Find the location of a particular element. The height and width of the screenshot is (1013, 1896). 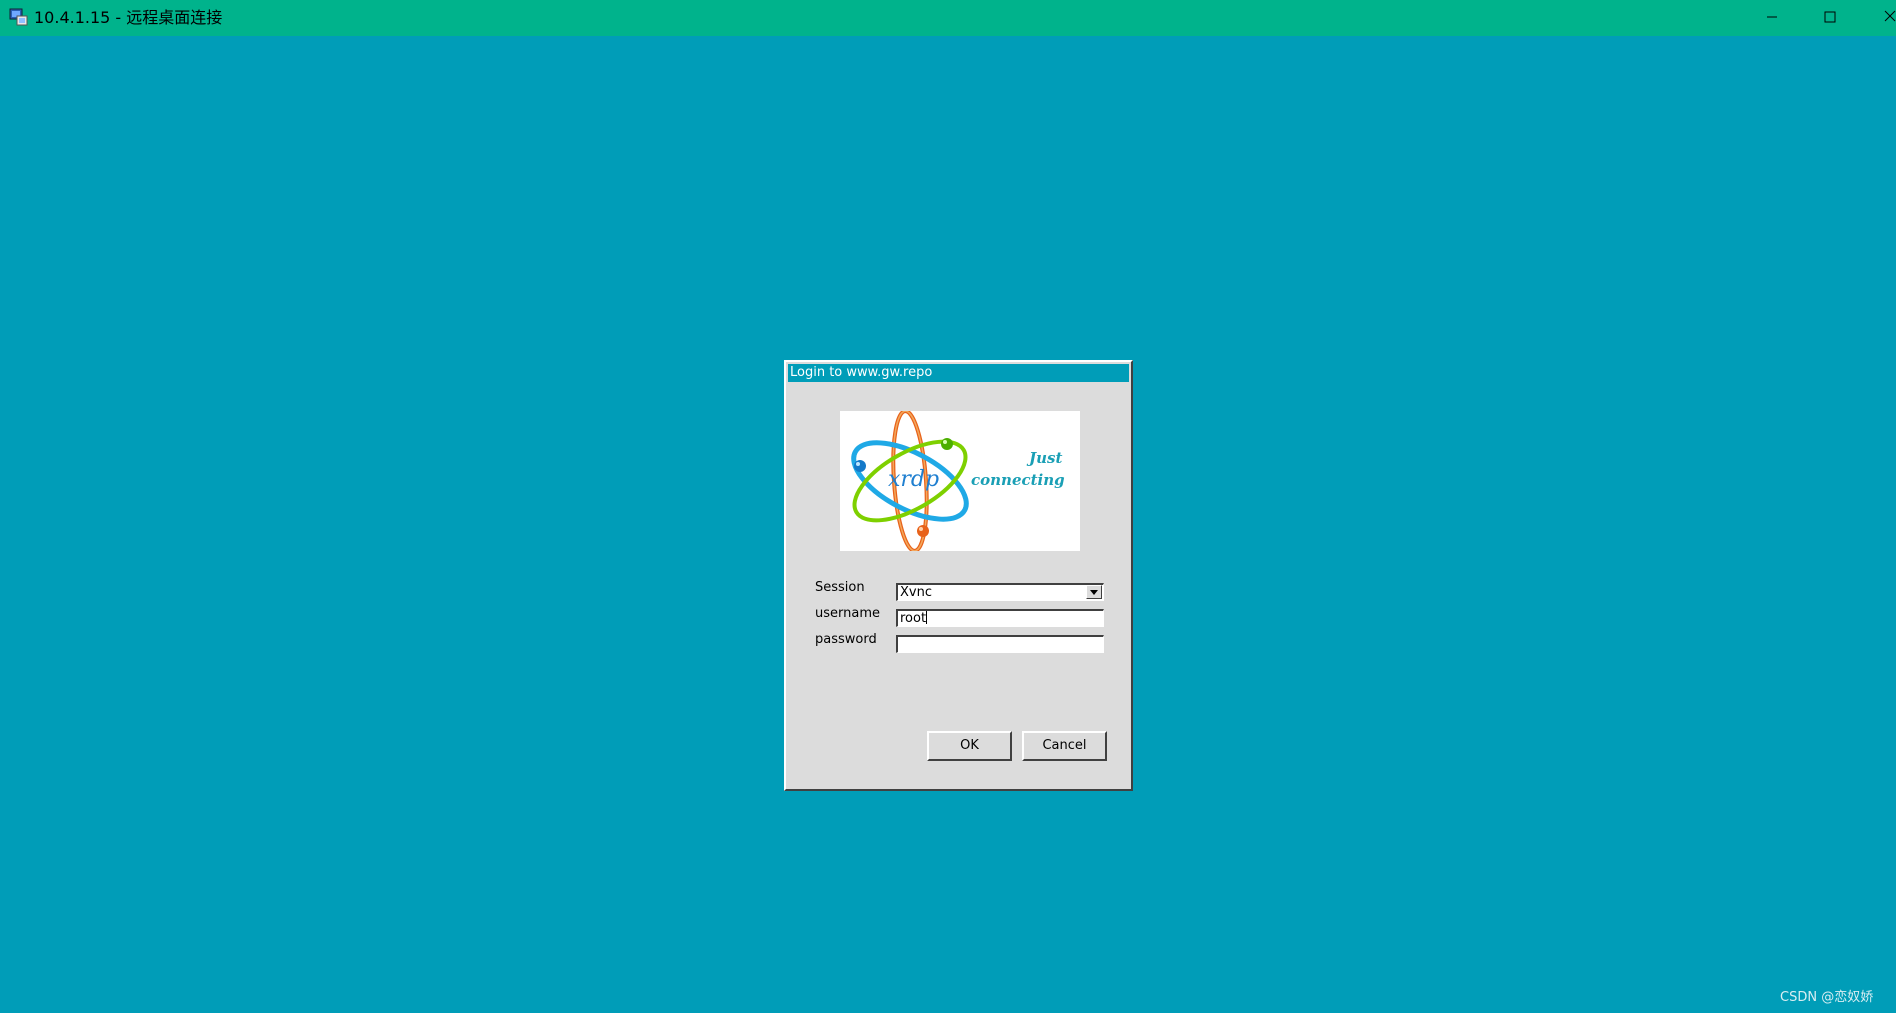

dialog-title: Login to www.gw.repo is located at coordinates (958, 373).